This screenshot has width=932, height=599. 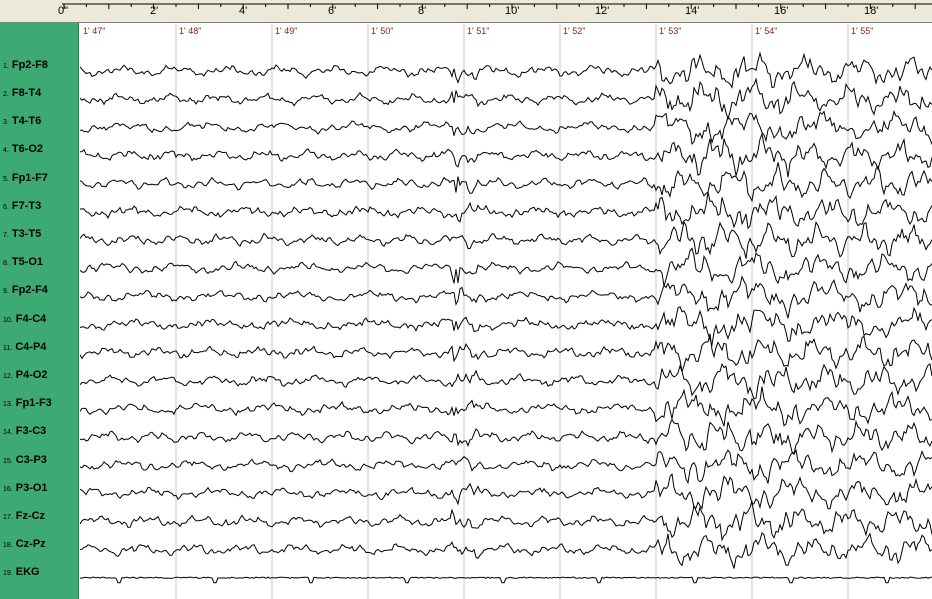 What do you see at coordinates (24, 318) in the screenshot?
I see `channel-label: 10. F4-C4` at bounding box center [24, 318].